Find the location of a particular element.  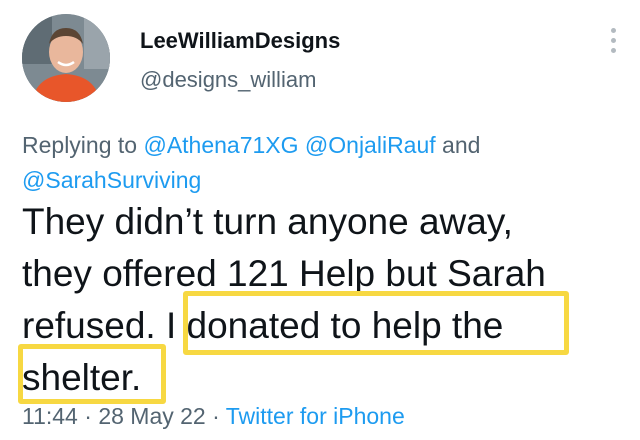

tweet-time: 11:44 is located at coordinates (50, 416).